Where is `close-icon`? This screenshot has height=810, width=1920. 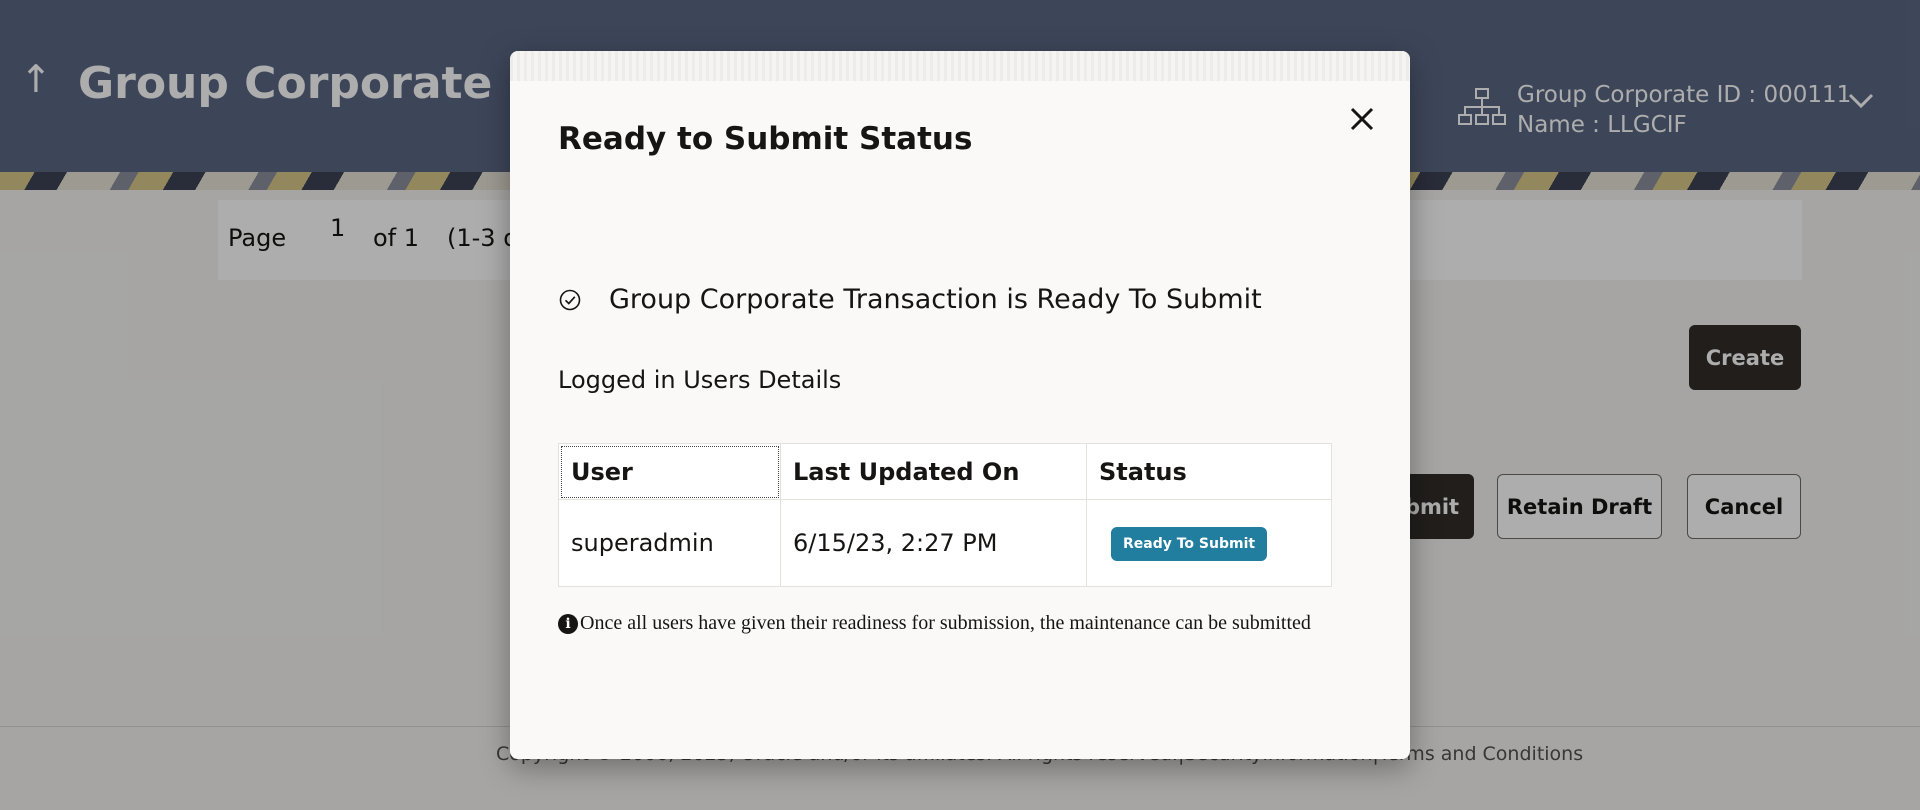
close-icon is located at coordinates (1362, 119).